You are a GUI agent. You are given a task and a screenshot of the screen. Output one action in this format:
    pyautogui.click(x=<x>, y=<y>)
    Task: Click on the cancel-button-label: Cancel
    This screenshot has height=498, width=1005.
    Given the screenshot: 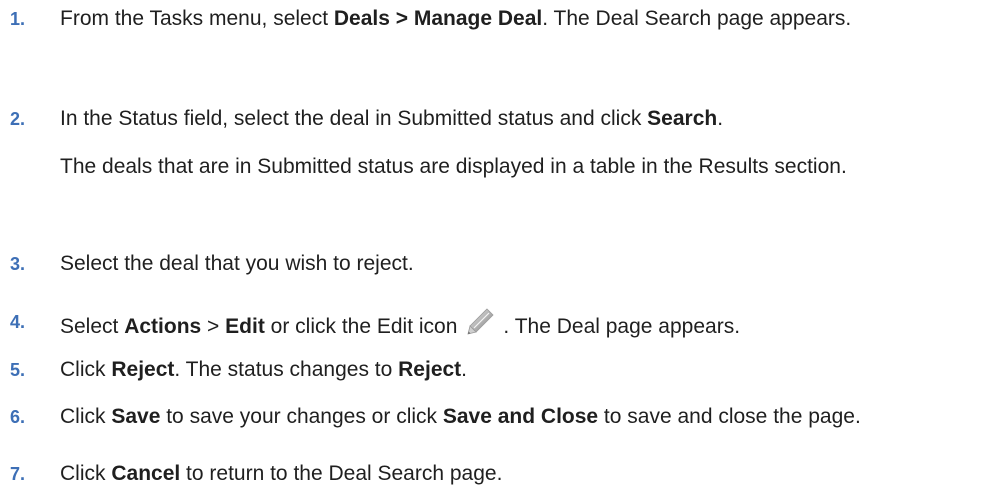 What is the action you would take?
    pyautogui.click(x=146, y=473)
    